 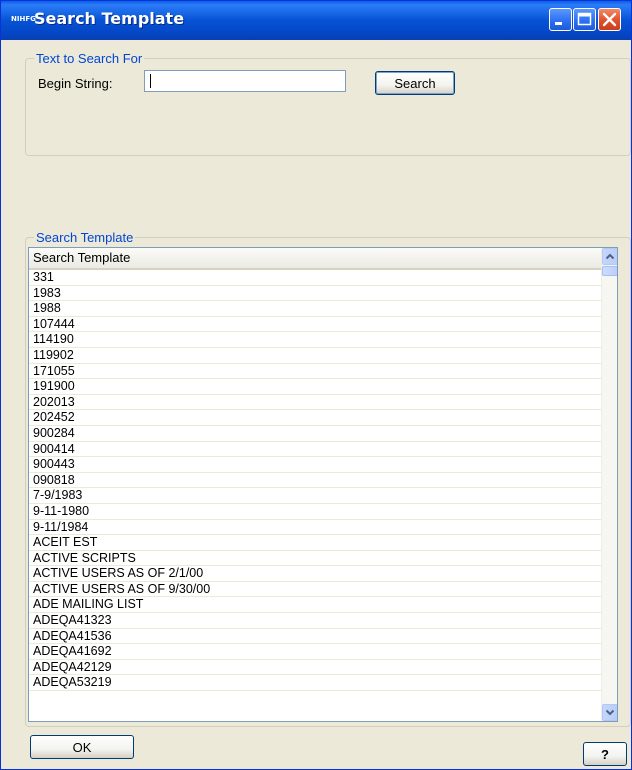 What do you see at coordinates (85, 237) in the screenshot?
I see `search-results-legend: Search Template` at bounding box center [85, 237].